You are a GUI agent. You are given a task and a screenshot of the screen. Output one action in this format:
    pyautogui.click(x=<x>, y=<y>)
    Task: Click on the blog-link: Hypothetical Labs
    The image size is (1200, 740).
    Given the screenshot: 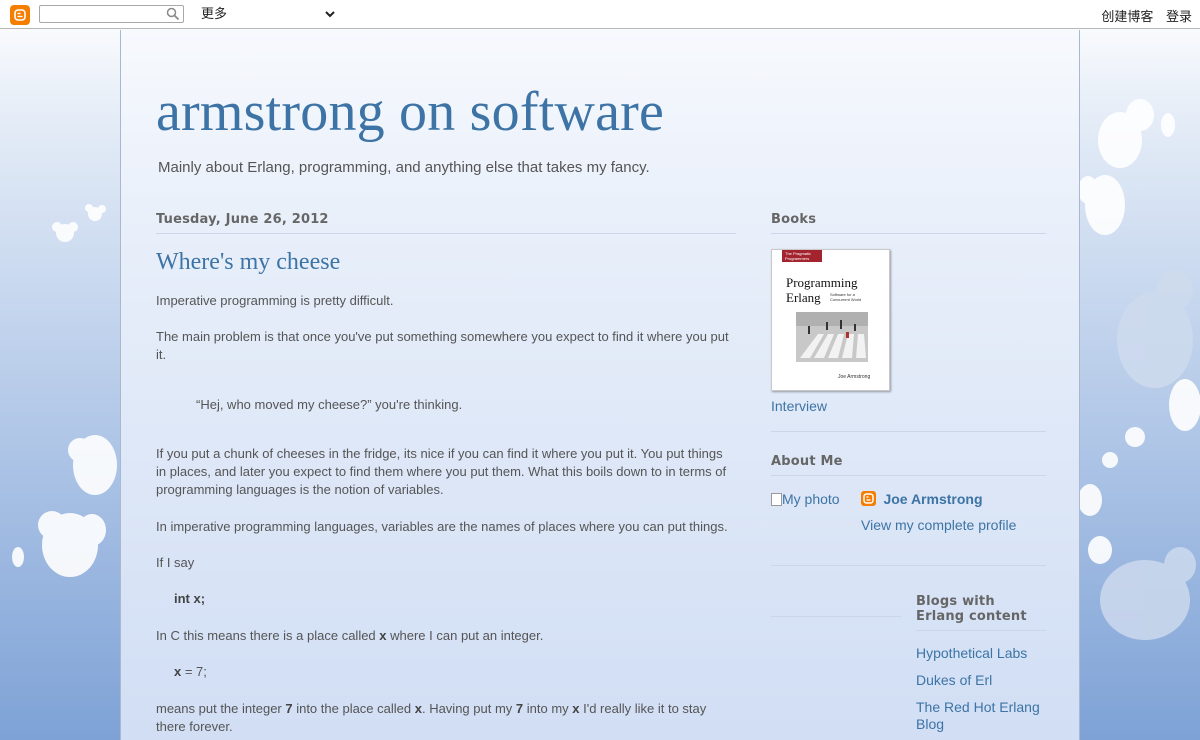 What is the action you would take?
    pyautogui.click(x=981, y=653)
    